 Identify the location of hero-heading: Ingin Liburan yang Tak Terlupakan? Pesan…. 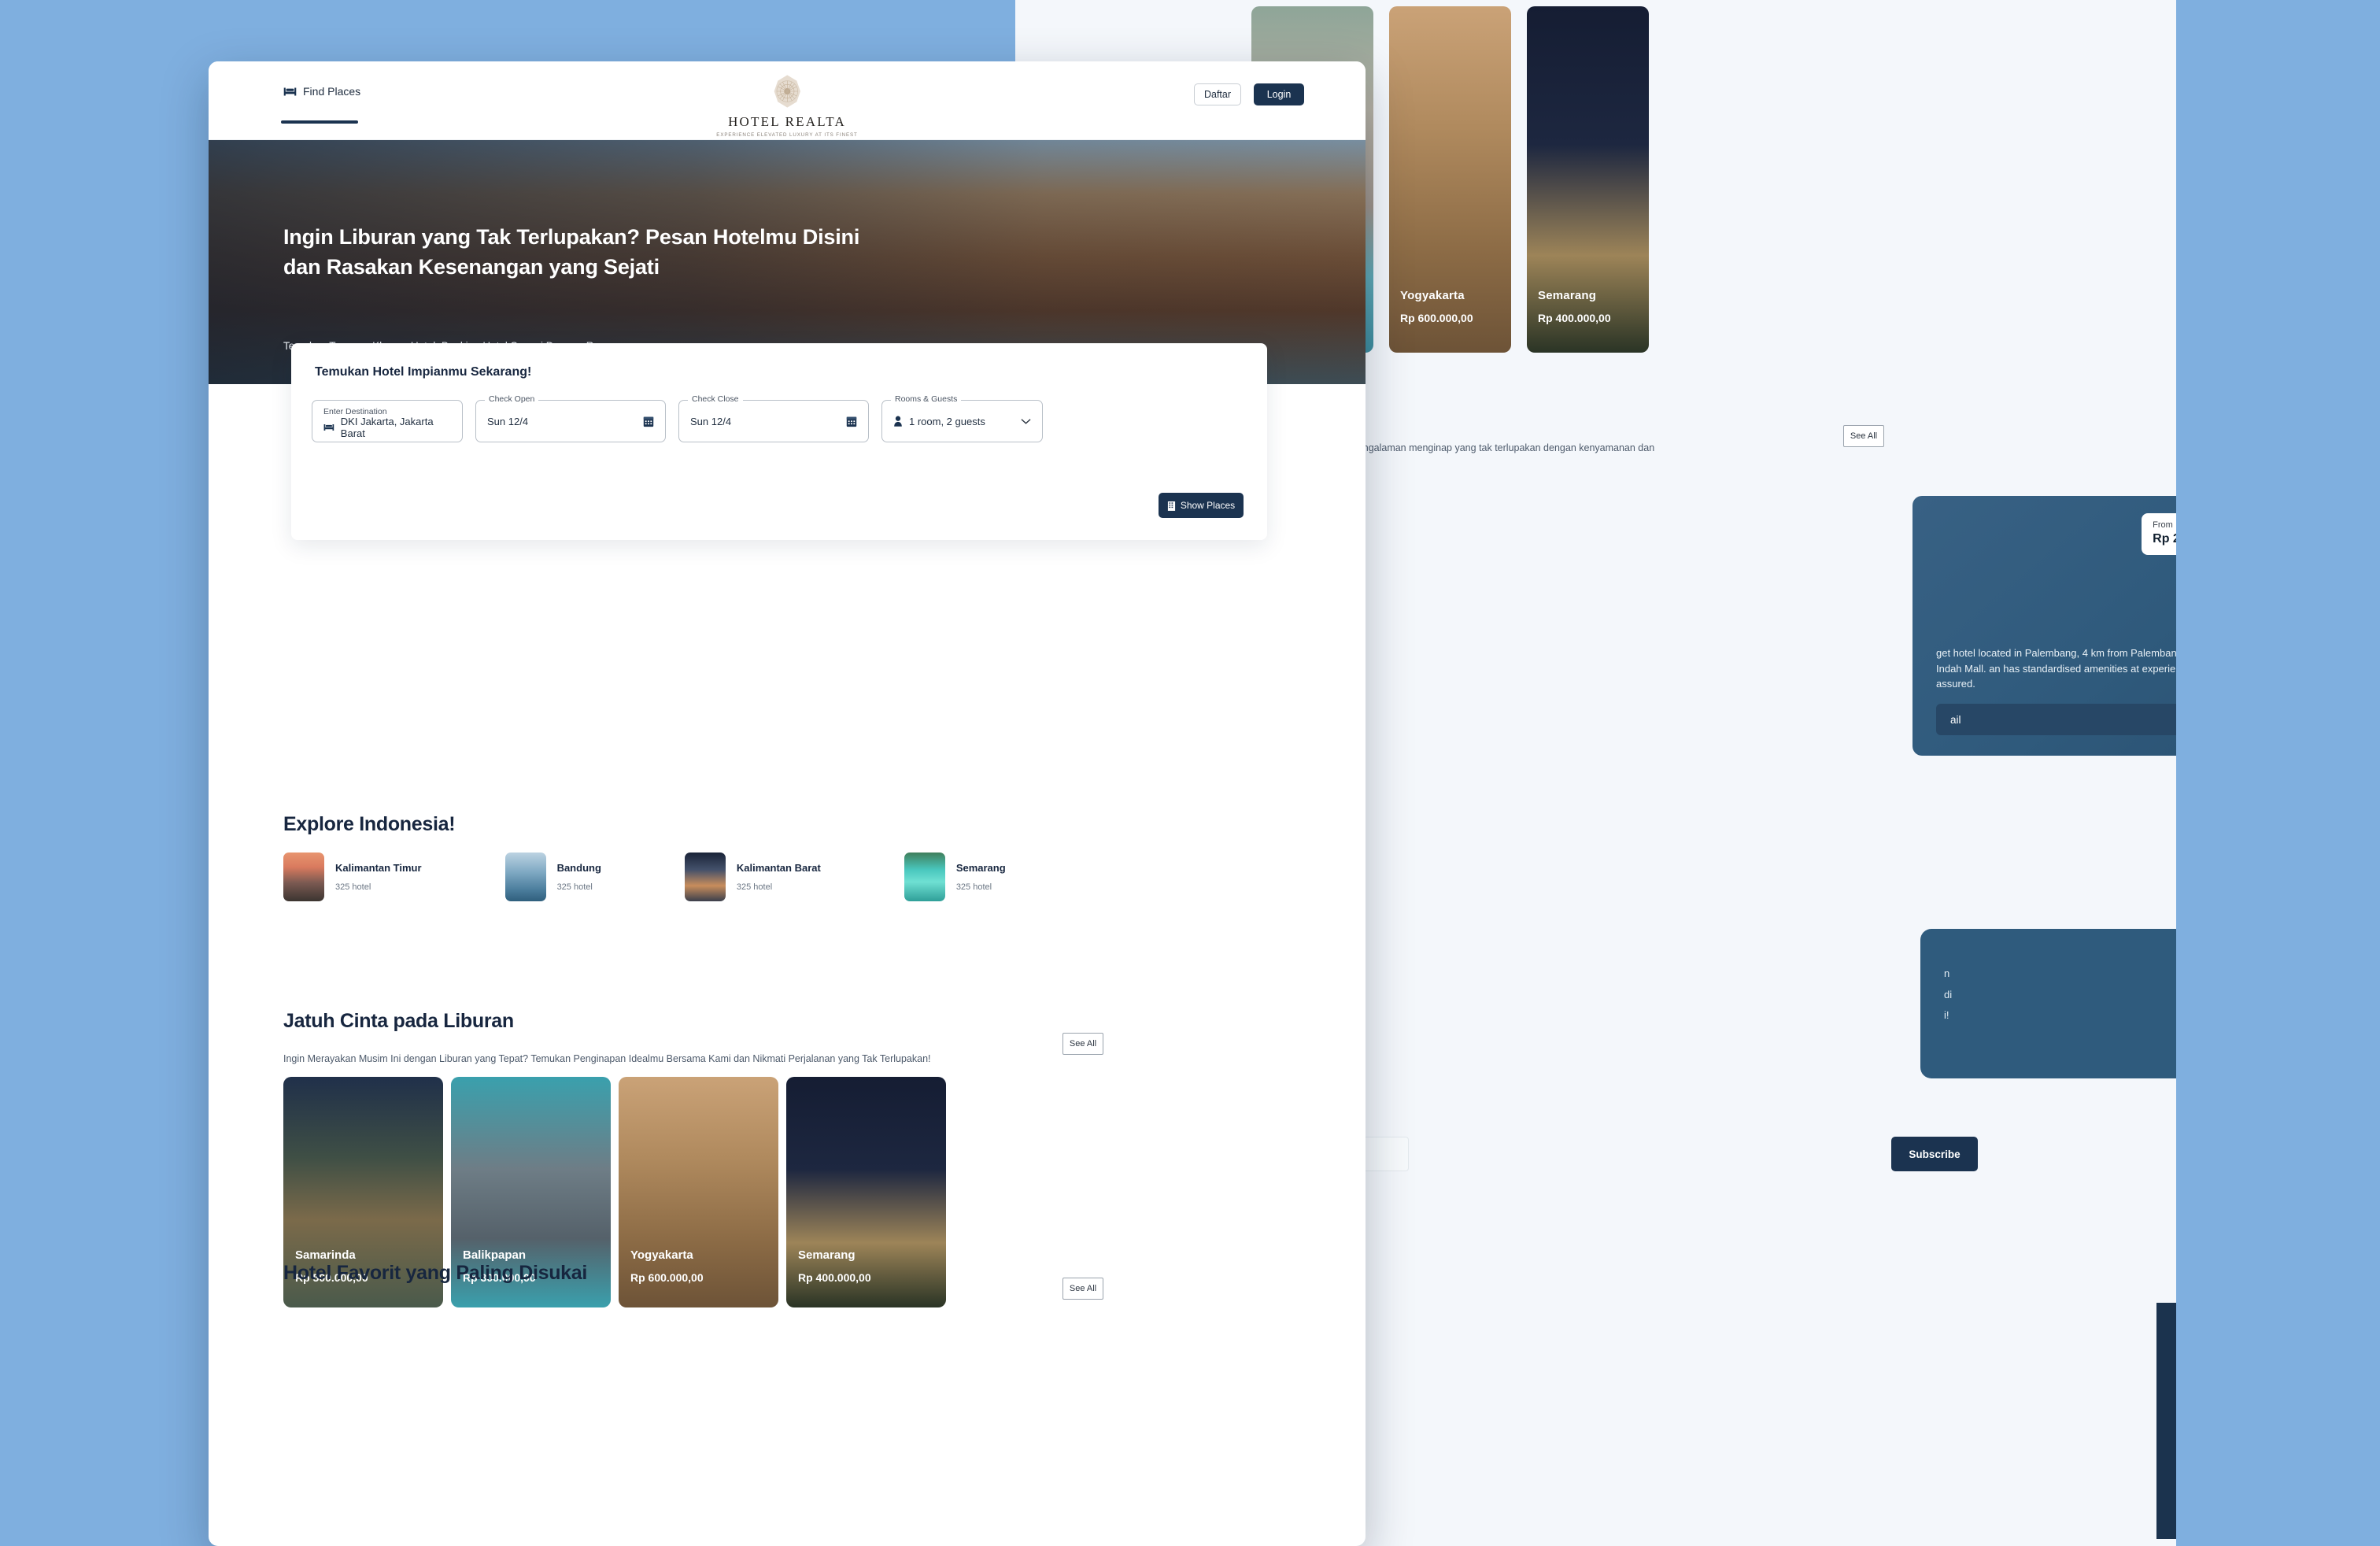
(571, 252).